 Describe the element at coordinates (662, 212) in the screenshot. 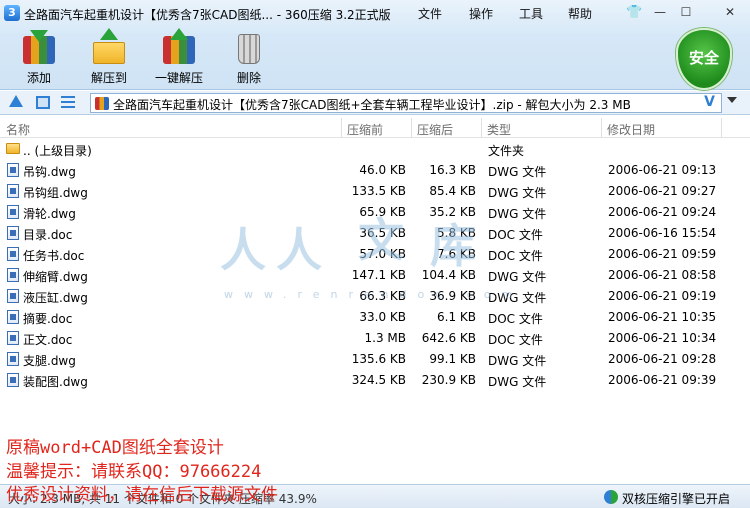

I see `file-date: 2006-06-21 09:24` at that location.